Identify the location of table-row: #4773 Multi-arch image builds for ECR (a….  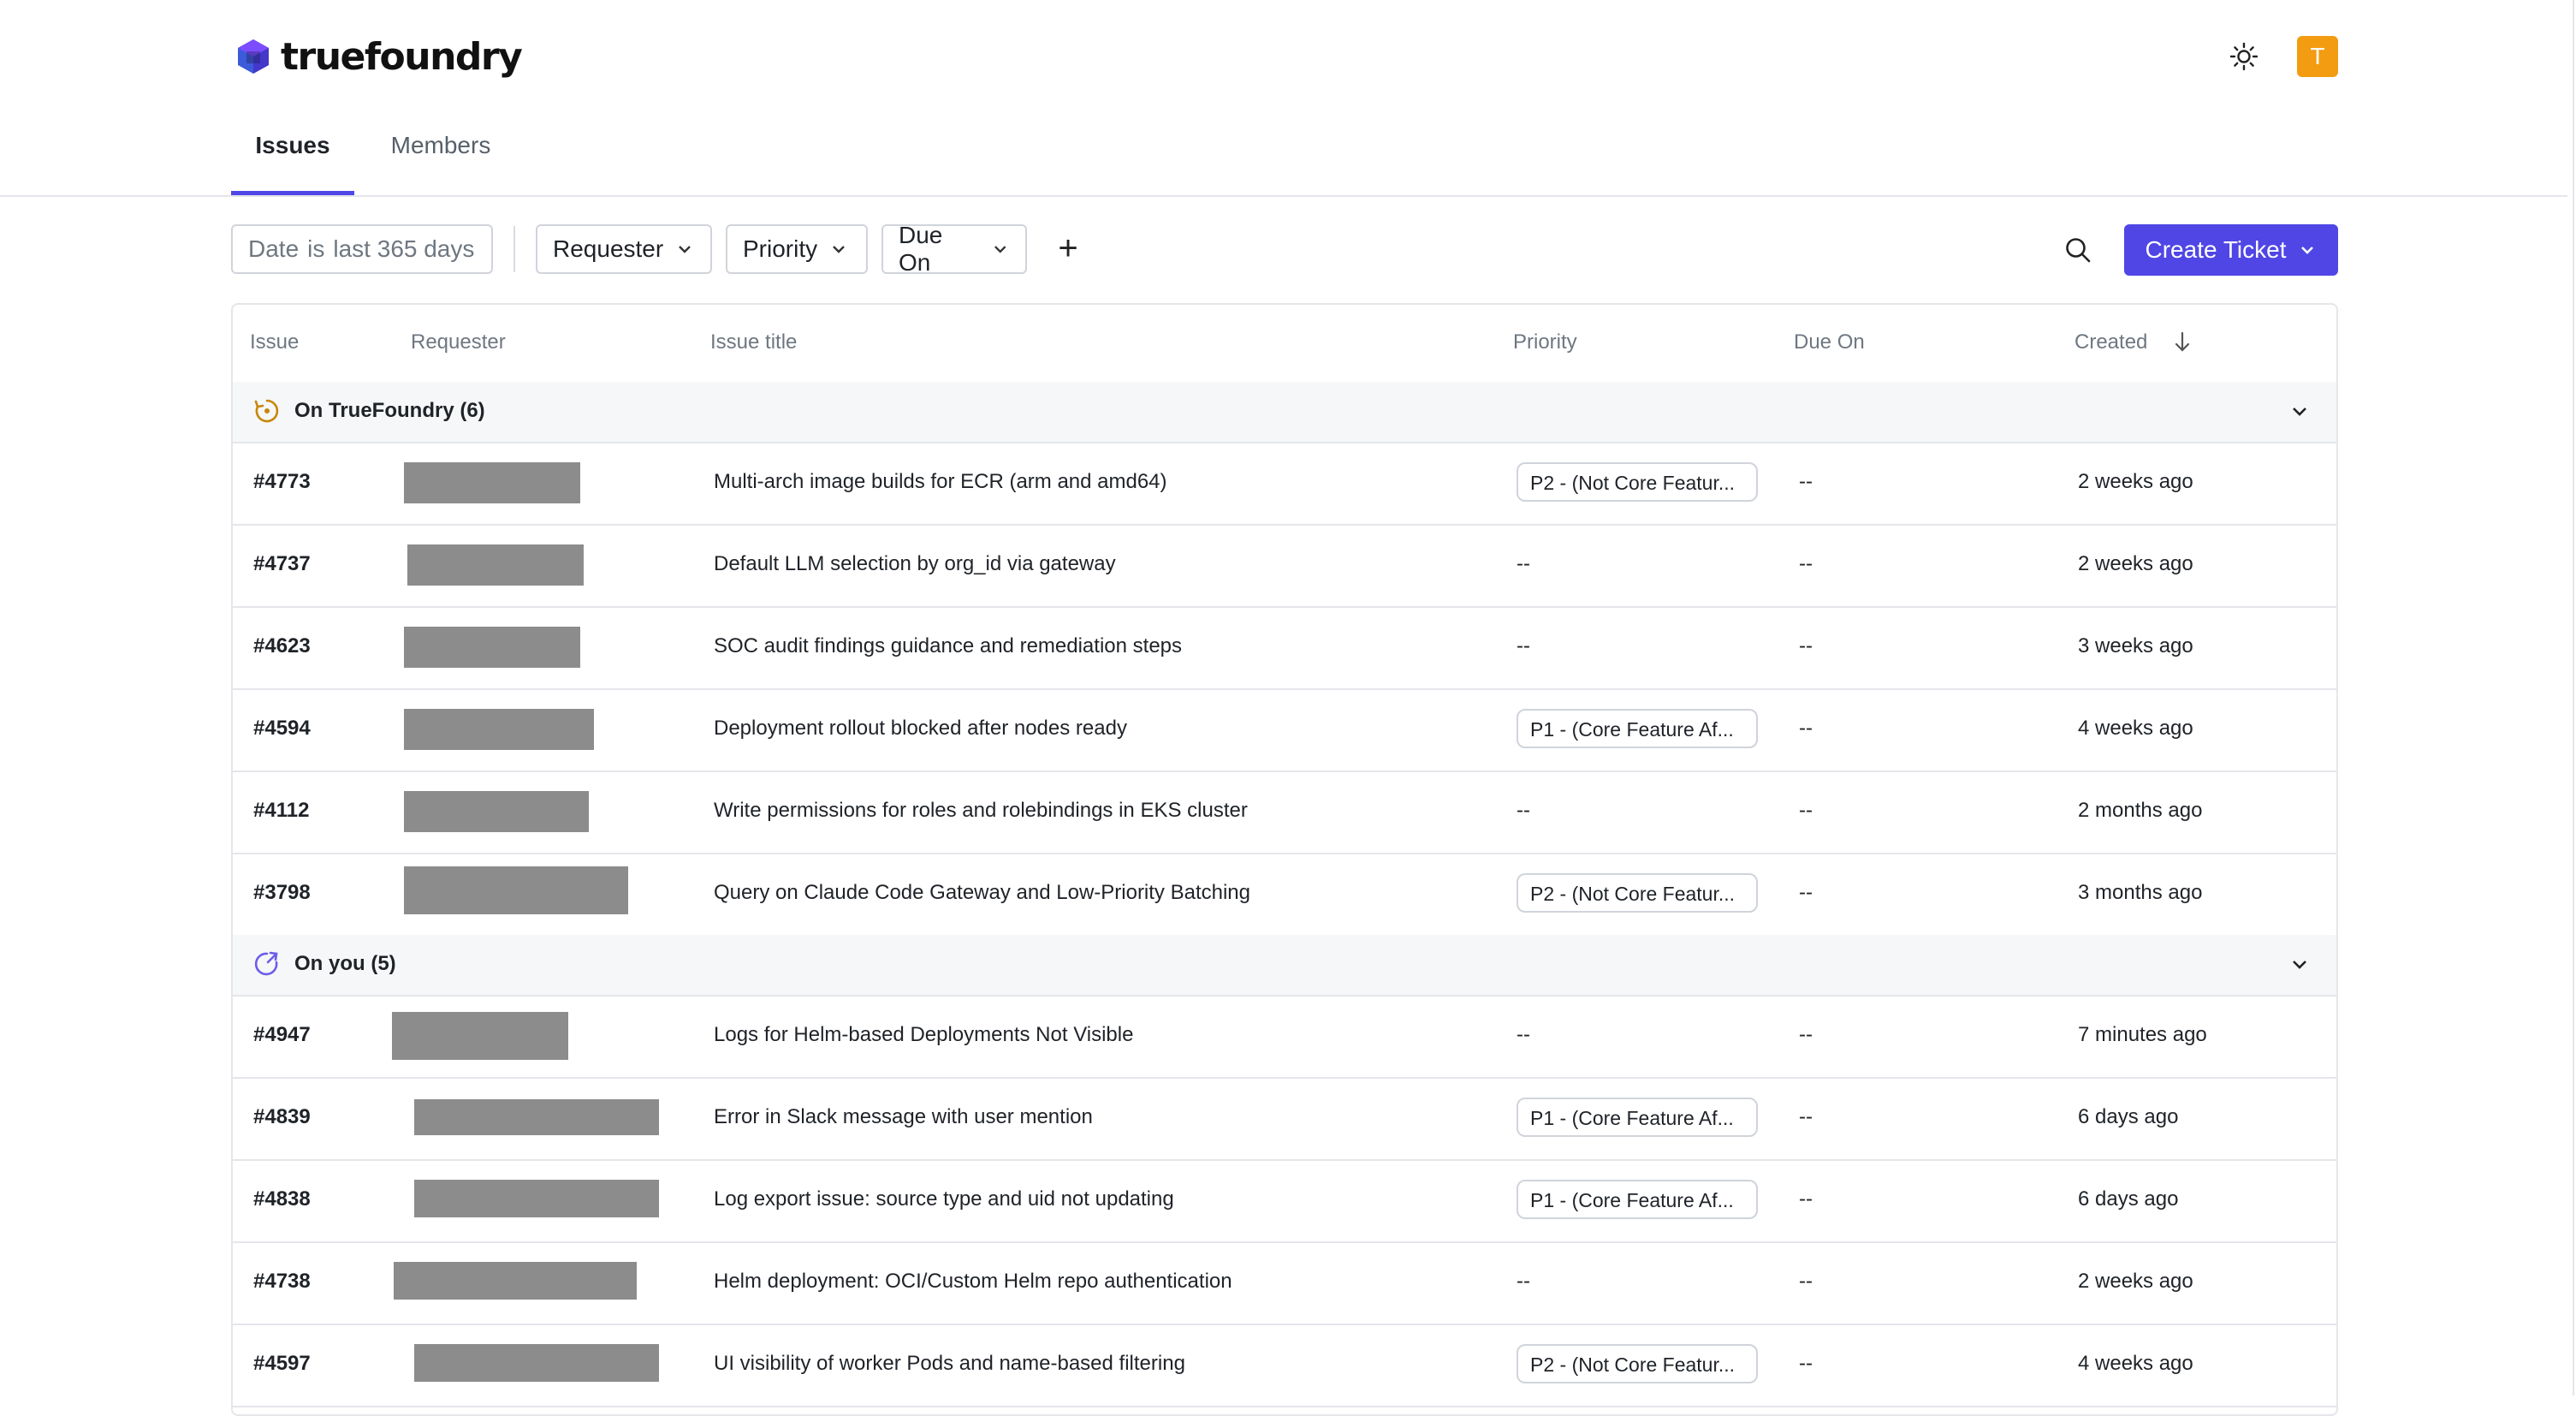
(1284, 484).